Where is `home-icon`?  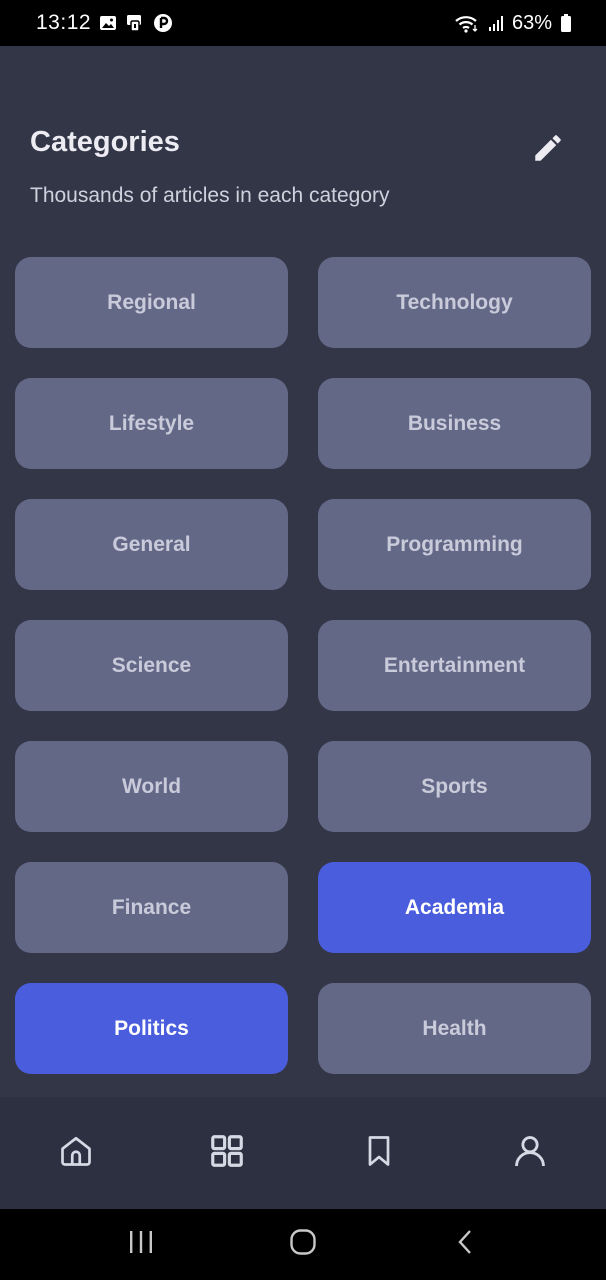 home-icon is located at coordinates (76, 1153).